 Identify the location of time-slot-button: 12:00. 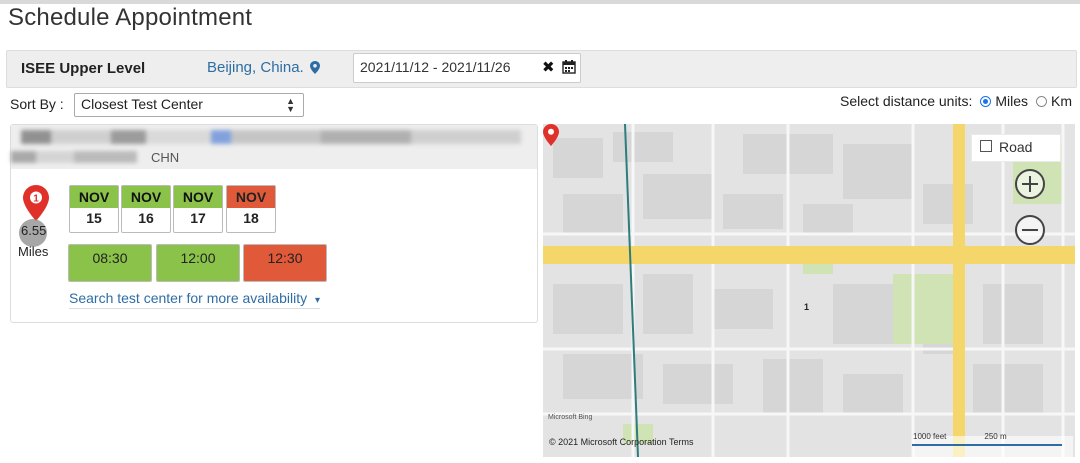
(198, 263).